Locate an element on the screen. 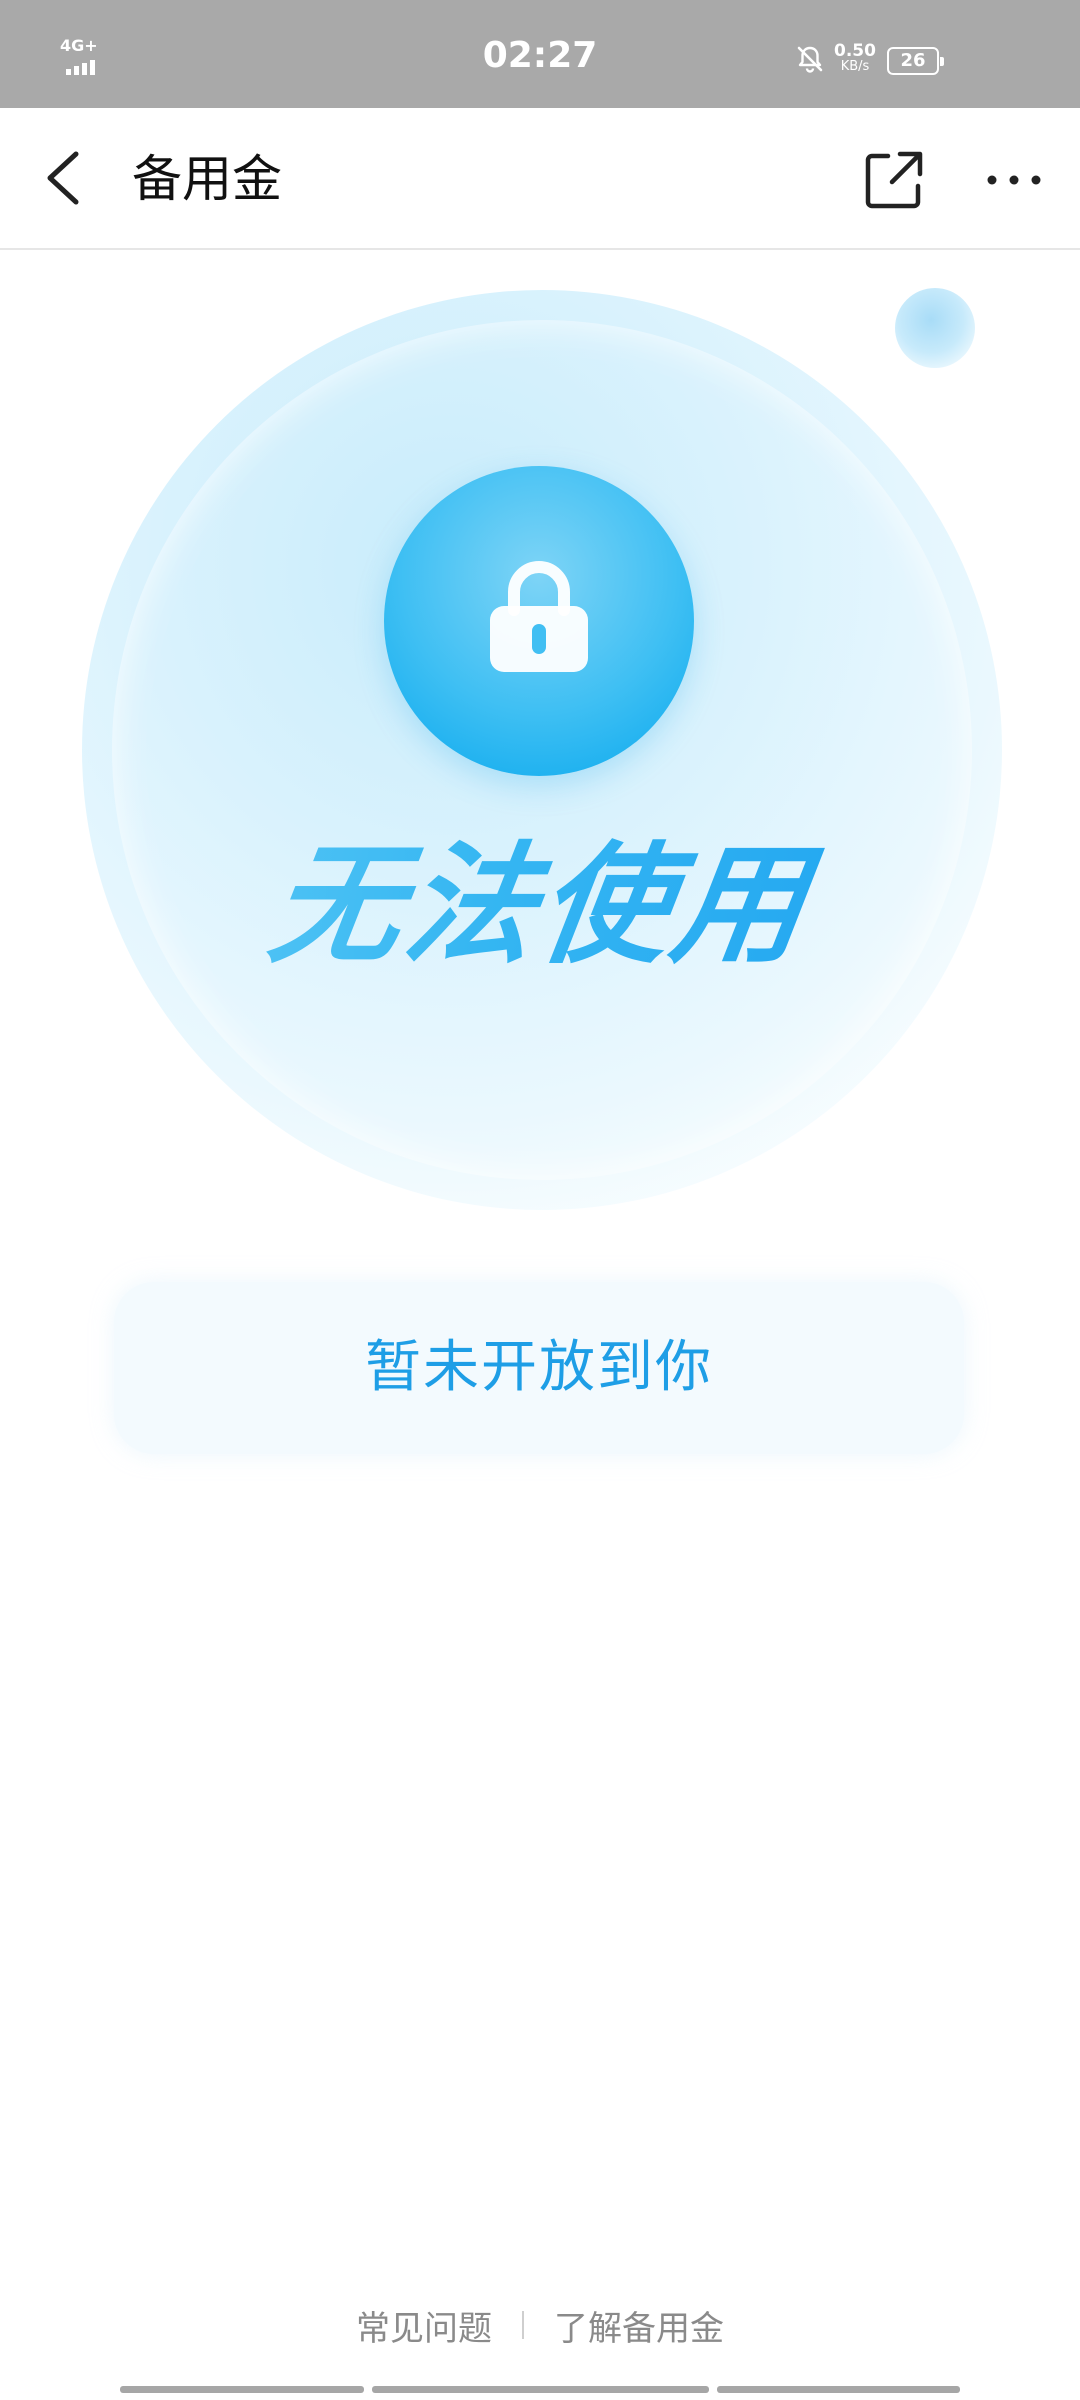 Image resolution: width=1080 pixels, height=2400 pixels. unavailable-heading: 无法使用 is located at coordinates (540, 905).